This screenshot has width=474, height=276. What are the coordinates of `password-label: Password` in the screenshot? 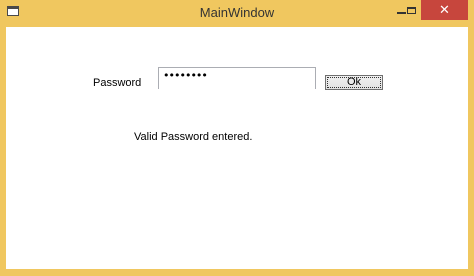 It's located at (117, 83).